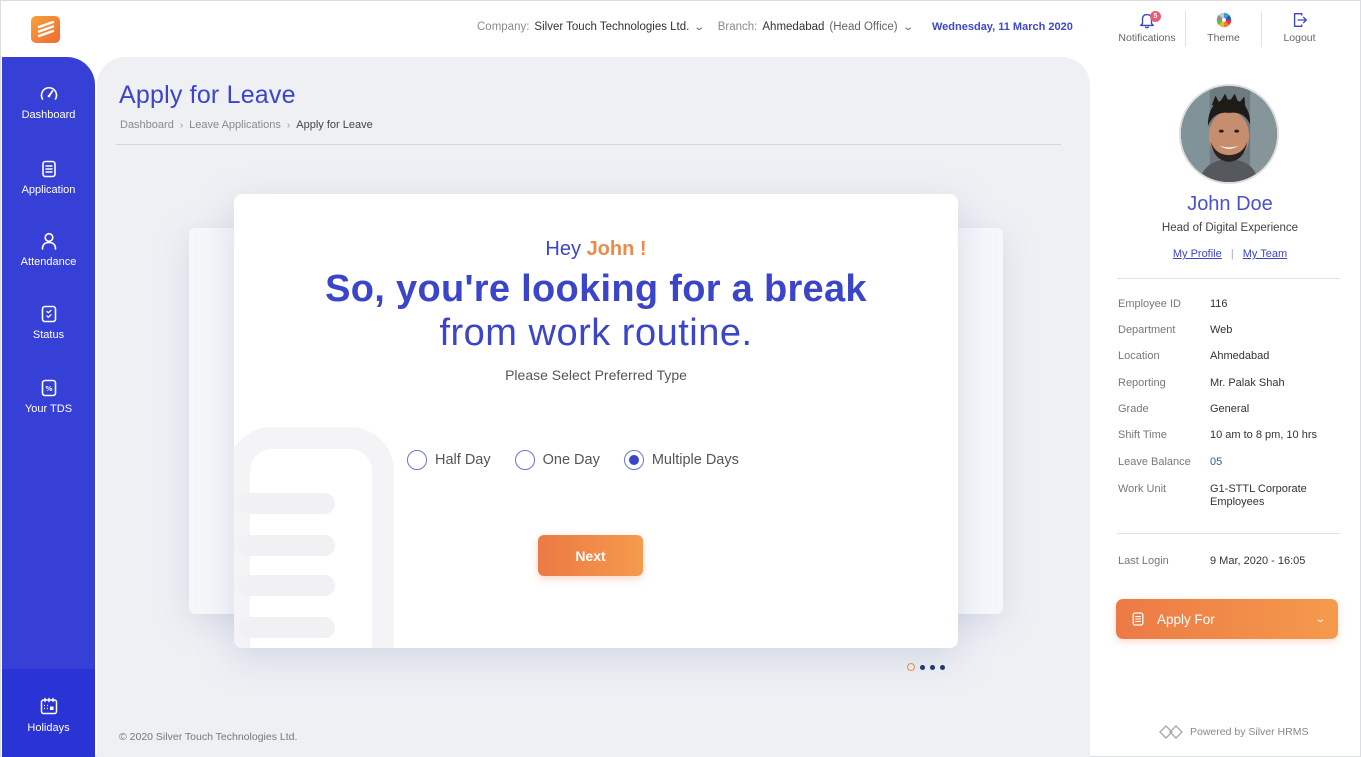 The width and height of the screenshot is (1361, 757). Describe the element at coordinates (863, 27) in the screenshot. I see `branch-subtitle: (Head Office)` at that location.